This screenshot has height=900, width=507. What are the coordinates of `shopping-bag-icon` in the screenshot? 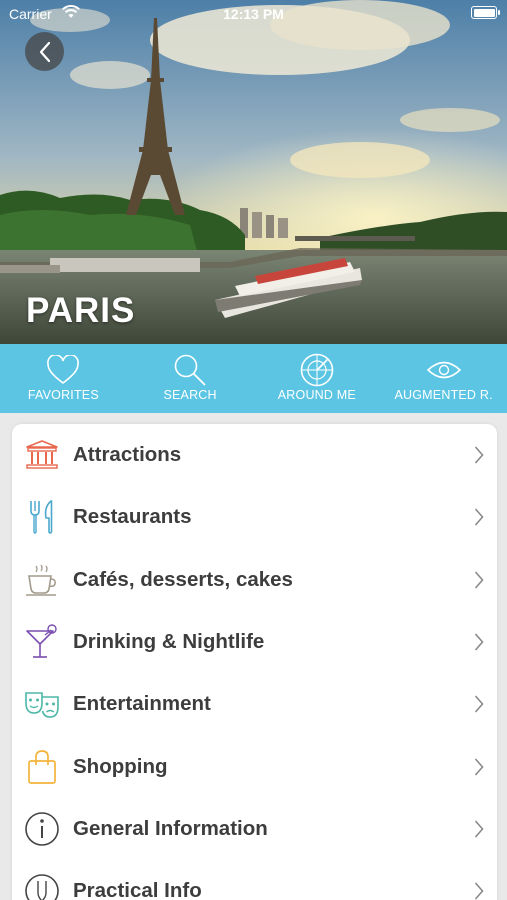 It's located at (42, 767).